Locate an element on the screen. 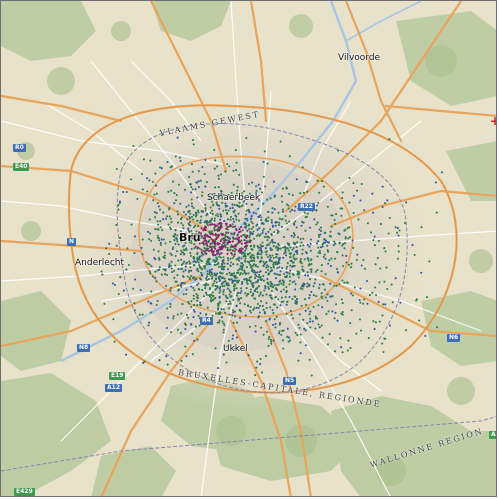 Image resolution: width=499 pixels, height=499 pixels. road-shield-n-left: N is located at coordinates (72, 242).